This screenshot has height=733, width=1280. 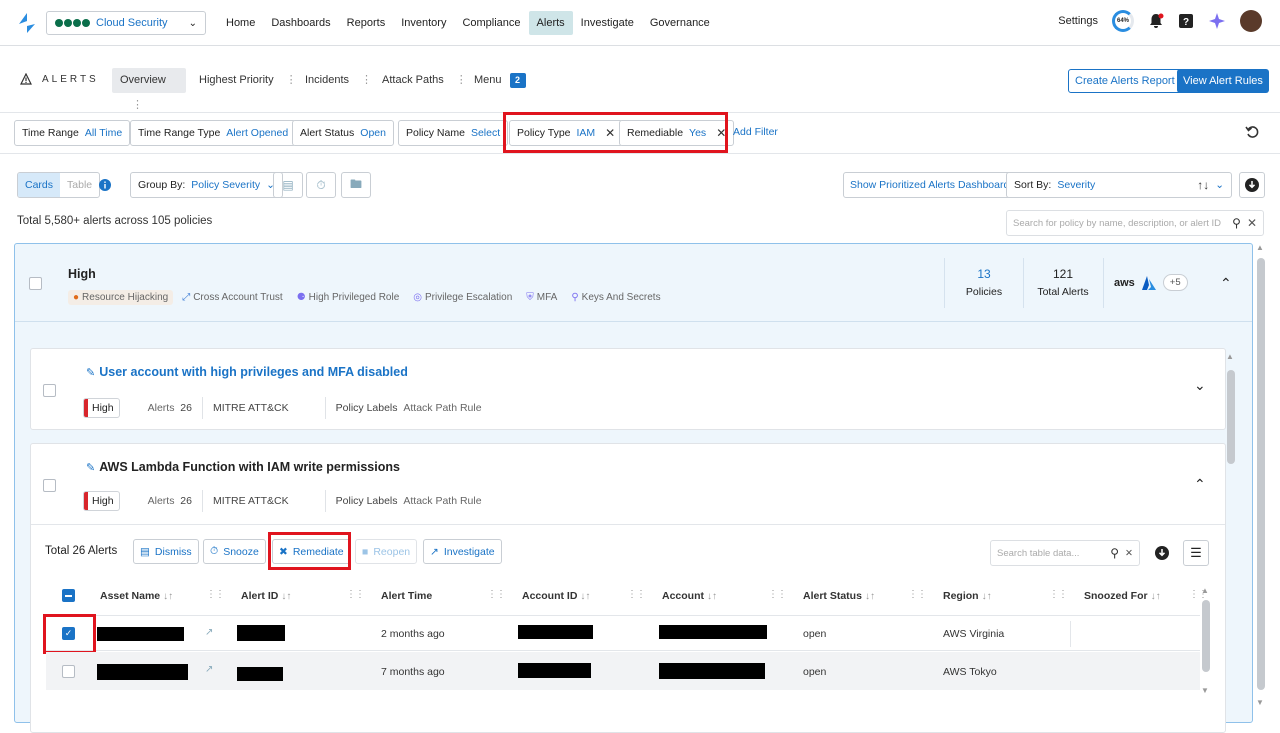 What do you see at coordinates (213, 133) in the screenshot?
I see `filter-time-range-type: Time Range Type Alert Opened` at bounding box center [213, 133].